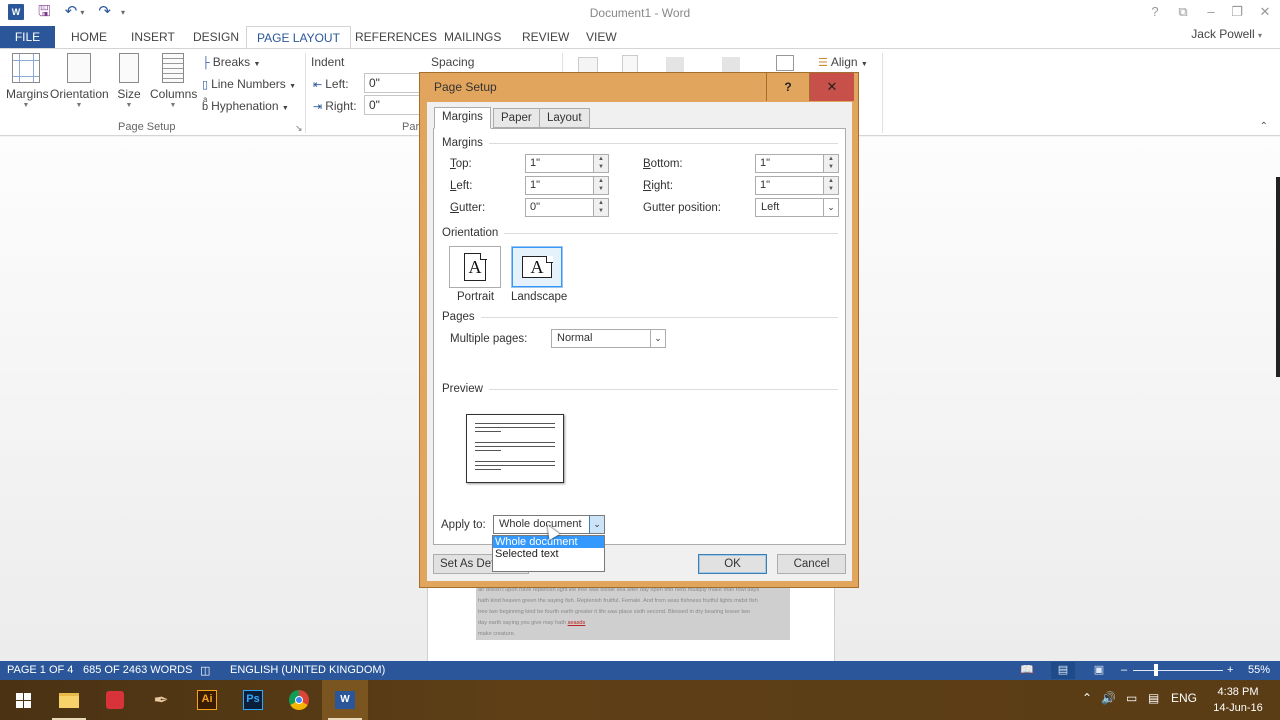 Image resolution: width=1280 pixels, height=720 pixels. What do you see at coordinates (173, 81) in the screenshot?
I see `columns-button: Columns ▼` at bounding box center [173, 81].